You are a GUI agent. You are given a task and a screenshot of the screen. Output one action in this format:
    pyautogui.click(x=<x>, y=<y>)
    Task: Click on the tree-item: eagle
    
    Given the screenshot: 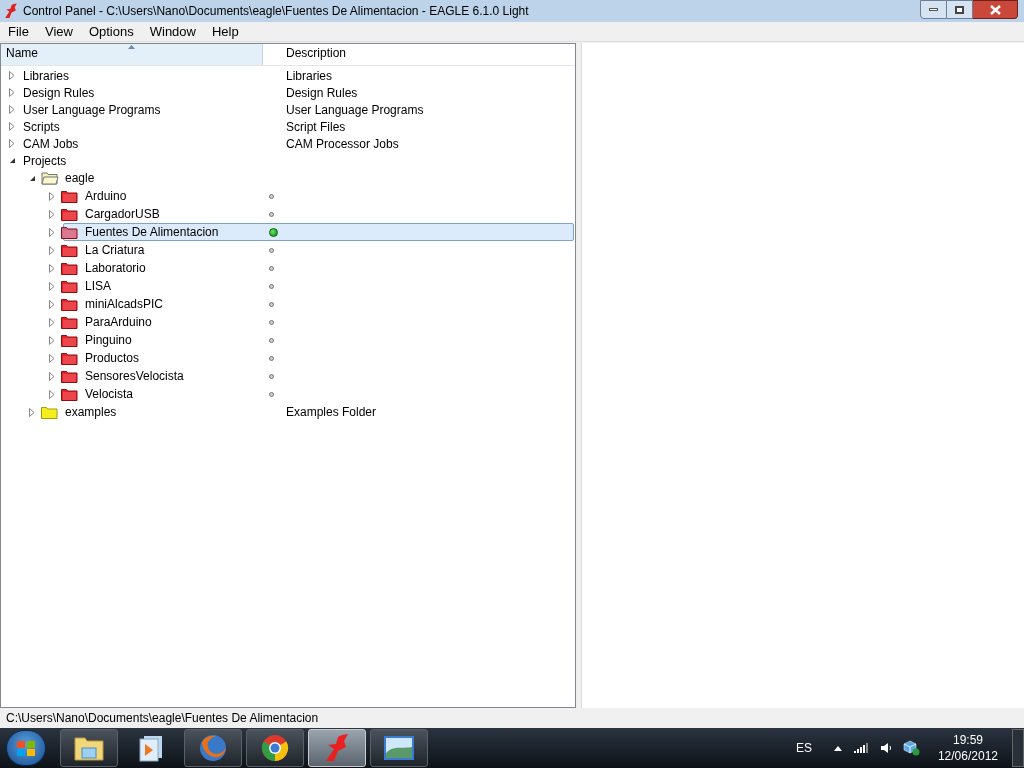 What is the action you would take?
    pyautogui.click(x=80, y=178)
    